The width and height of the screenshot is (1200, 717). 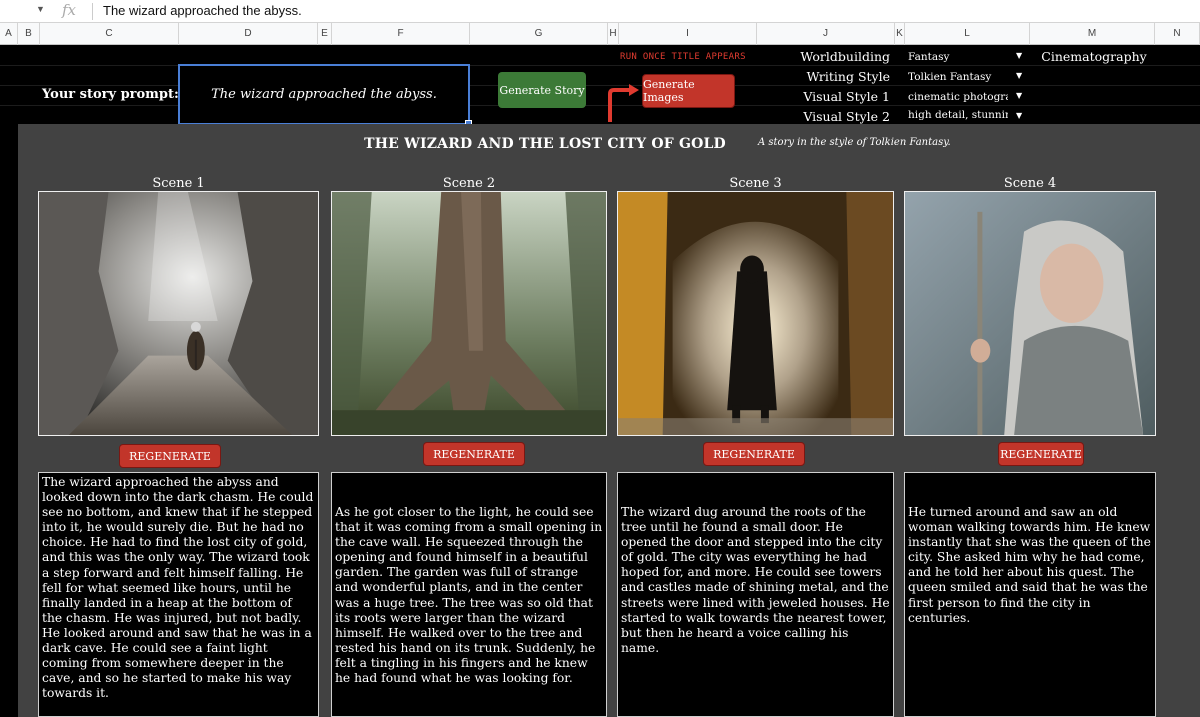 What do you see at coordinates (967, 34) in the screenshot?
I see `column-header-l: L` at bounding box center [967, 34].